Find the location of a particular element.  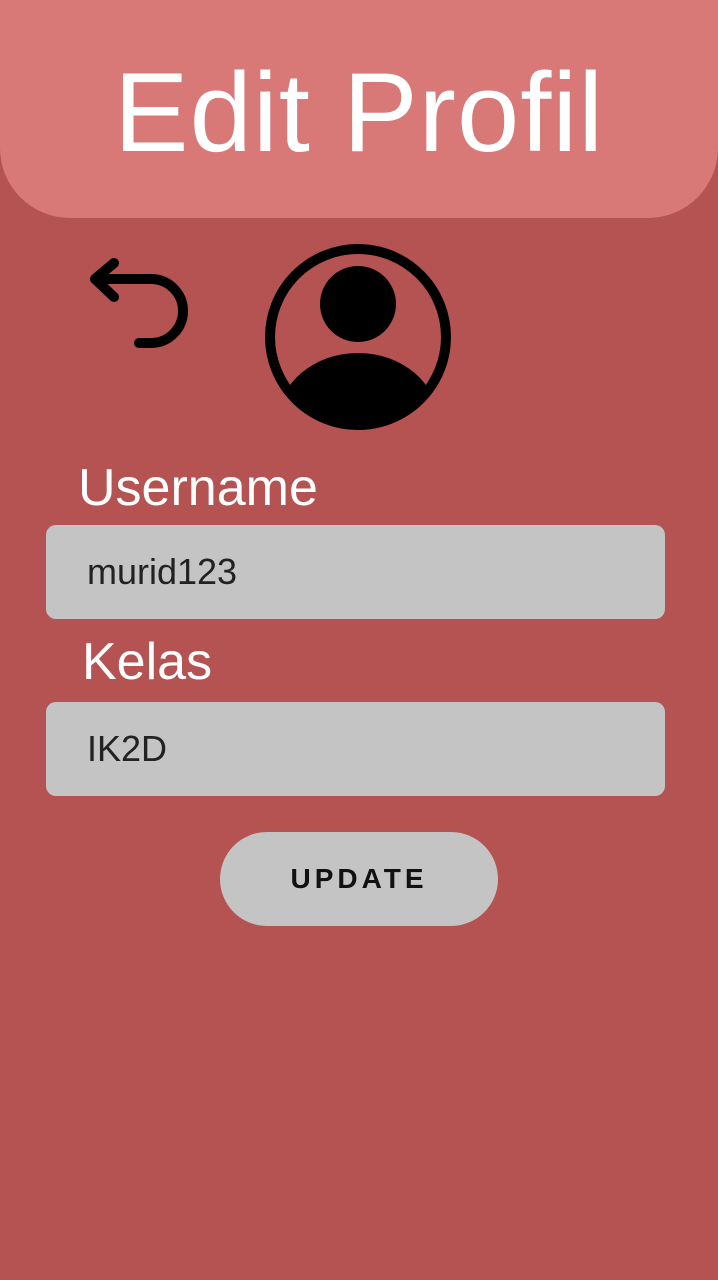

page-title: Edit Profil is located at coordinates (359, 112).